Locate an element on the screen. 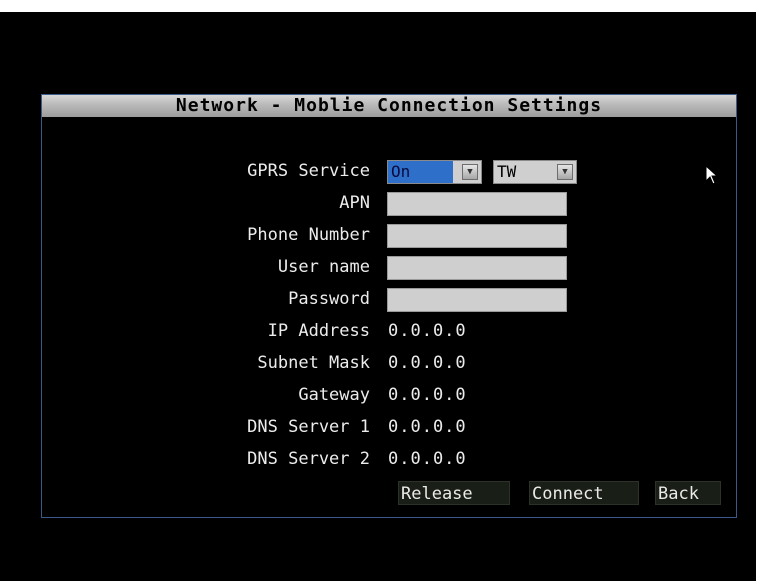 The image size is (759, 581). mouse-pointer-icon is located at coordinates (712, 175).